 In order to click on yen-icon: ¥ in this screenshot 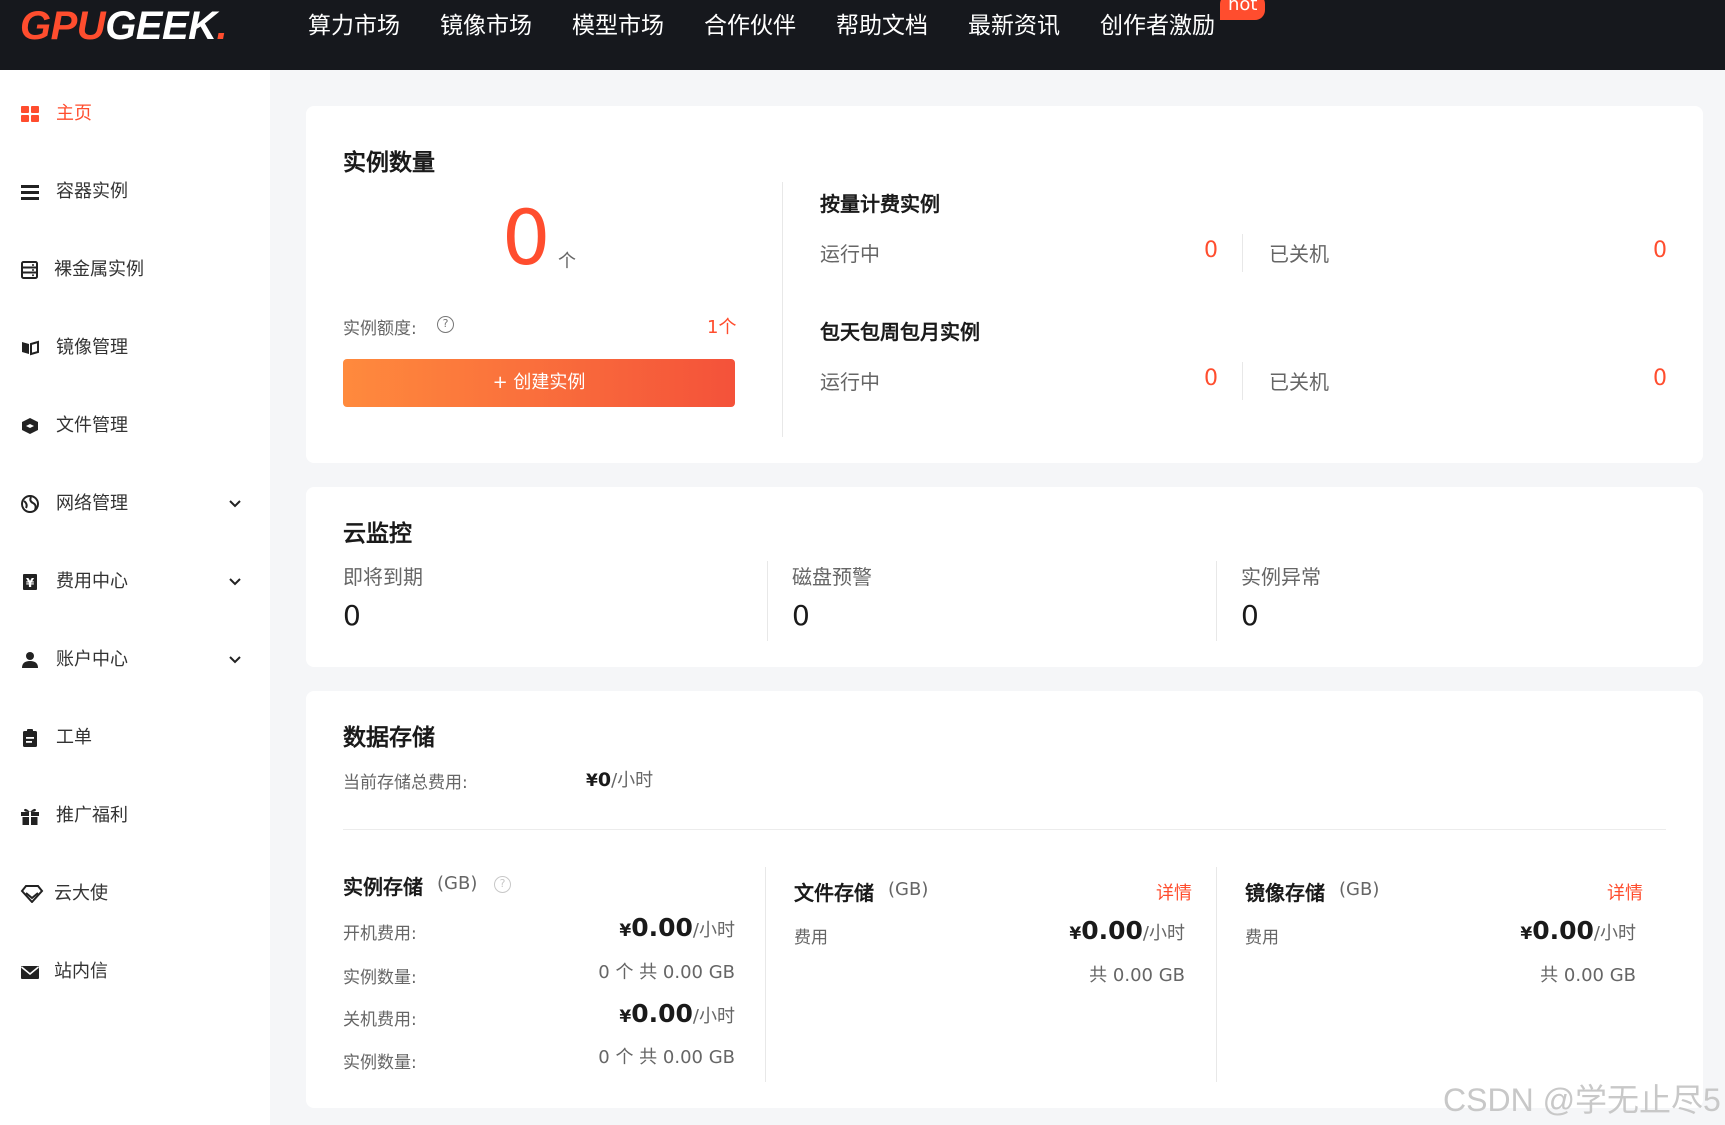, I will do `click(30, 582)`.